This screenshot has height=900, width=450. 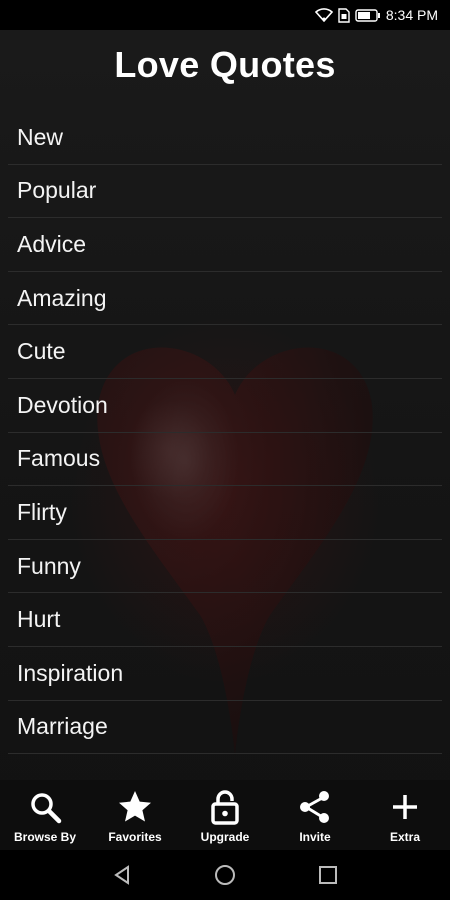 I want to click on home-icon, so click(x=224, y=875).